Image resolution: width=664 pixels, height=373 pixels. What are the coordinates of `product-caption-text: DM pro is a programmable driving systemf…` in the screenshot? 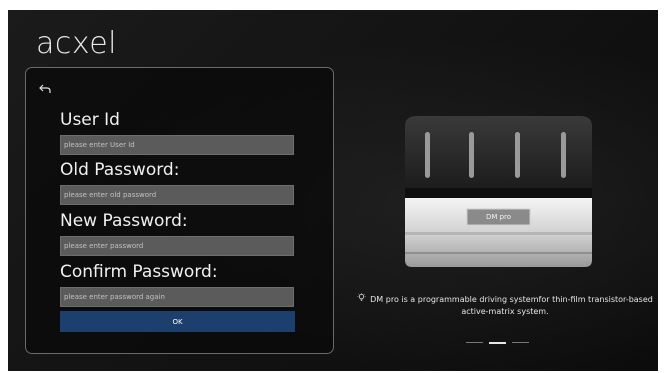 It's located at (511, 305).